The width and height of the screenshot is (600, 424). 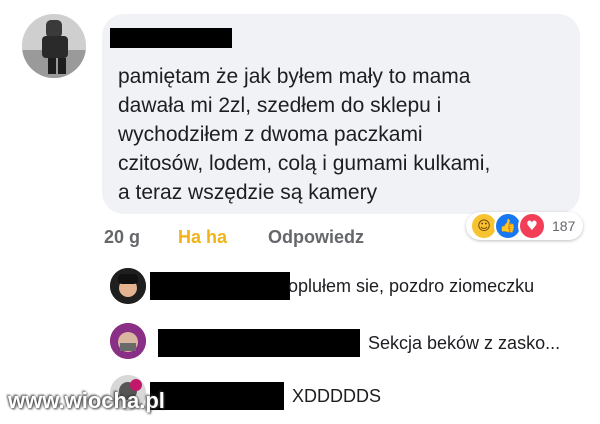 I want to click on comment-actions: 20 g Ha ha Odpowiedz, so click(x=234, y=237).